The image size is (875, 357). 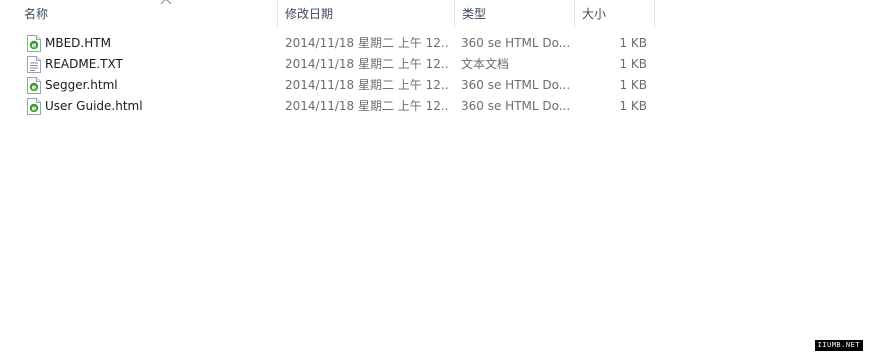 What do you see at coordinates (485, 64) in the screenshot?
I see `file-type: 文本文档` at bounding box center [485, 64].